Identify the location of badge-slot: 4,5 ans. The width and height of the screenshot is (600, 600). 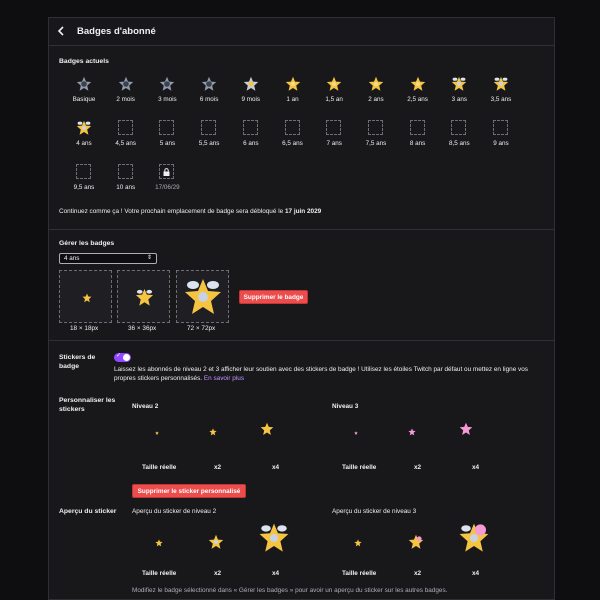
(126, 135).